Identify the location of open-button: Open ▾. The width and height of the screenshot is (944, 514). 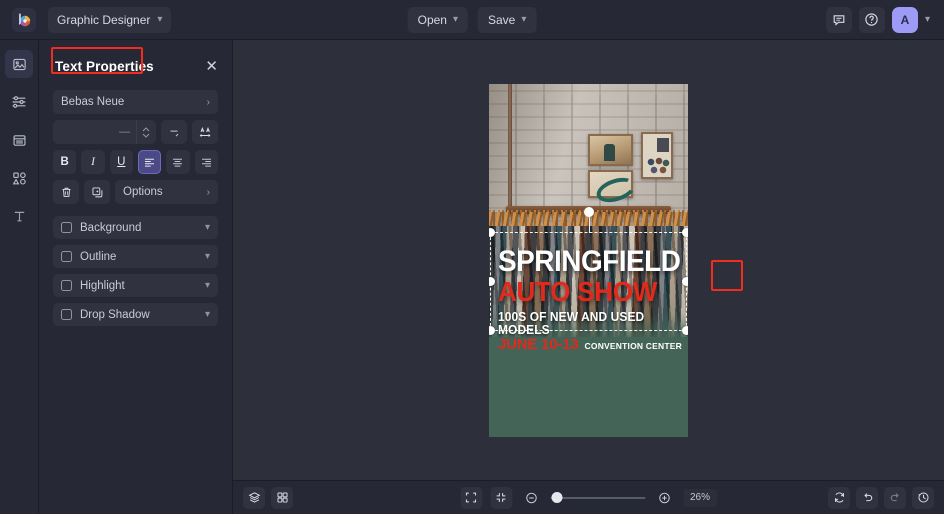
(437, 19).